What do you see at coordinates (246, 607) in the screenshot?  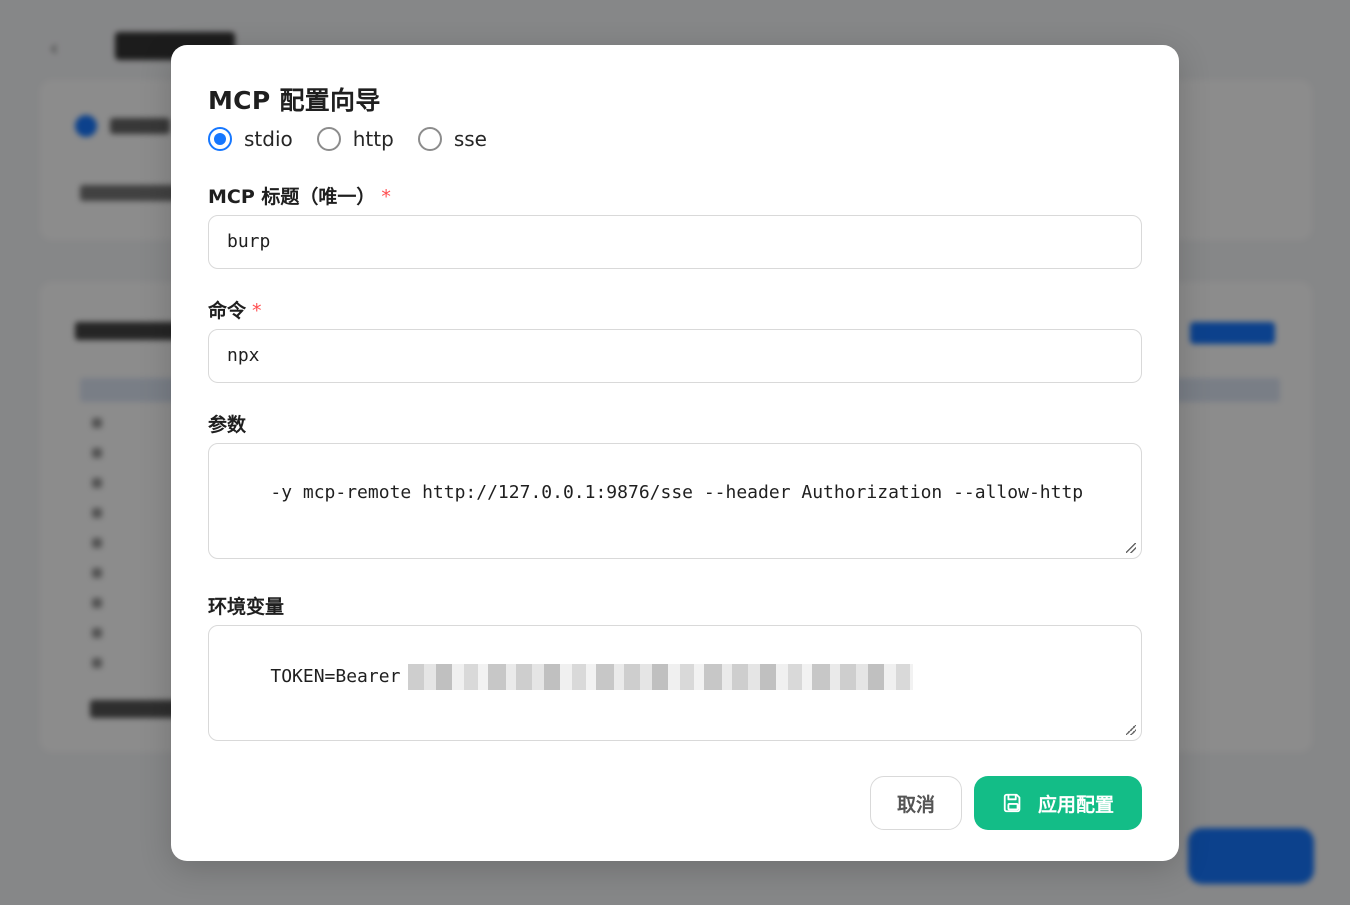 I see `env-label: 环境变量` at bounding box center [246, 607].